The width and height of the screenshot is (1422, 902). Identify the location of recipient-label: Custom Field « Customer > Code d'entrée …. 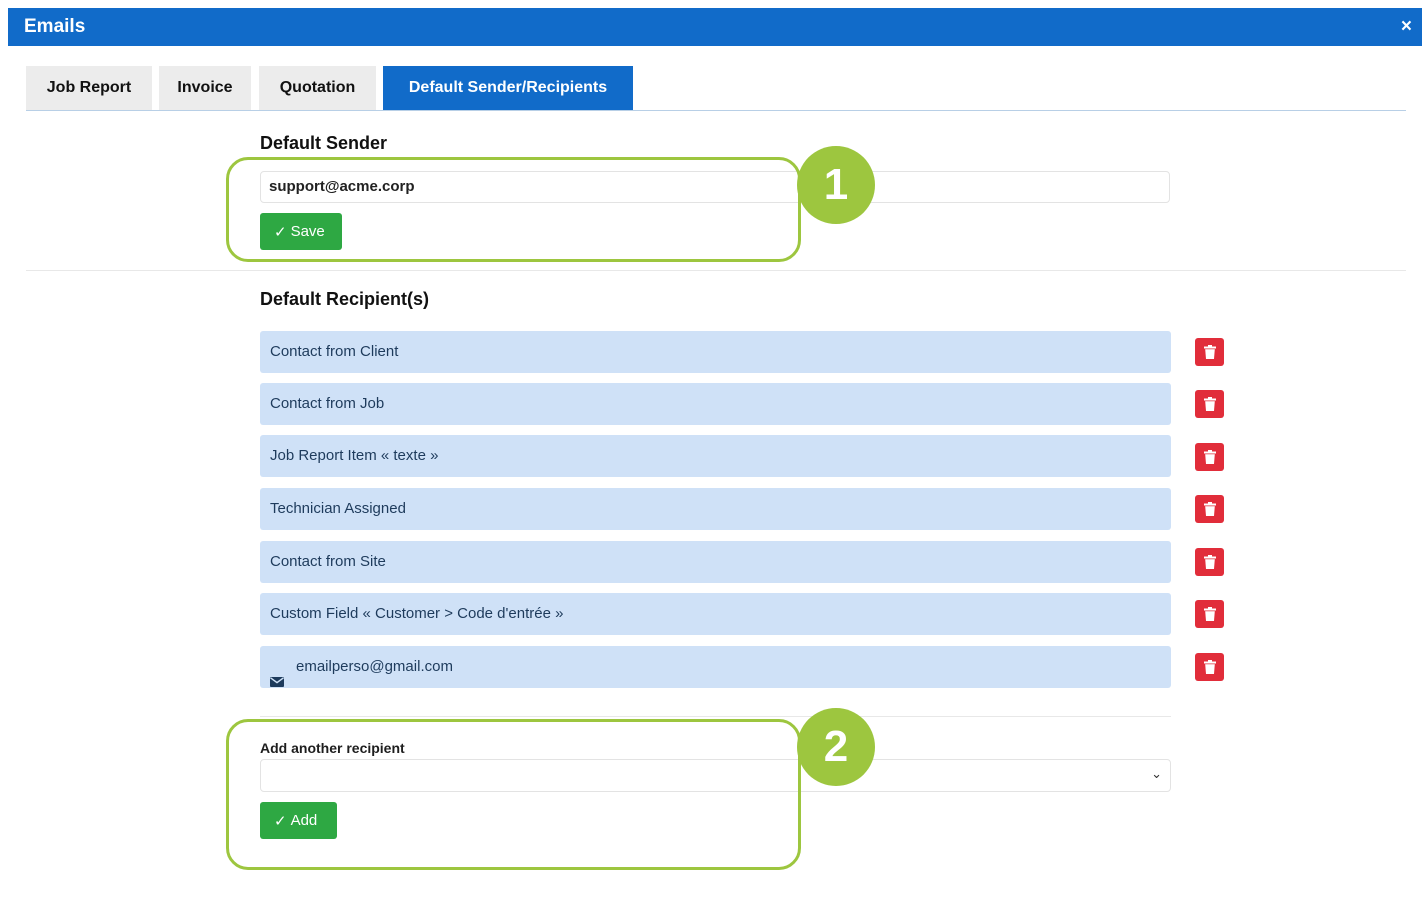
(417, 613).